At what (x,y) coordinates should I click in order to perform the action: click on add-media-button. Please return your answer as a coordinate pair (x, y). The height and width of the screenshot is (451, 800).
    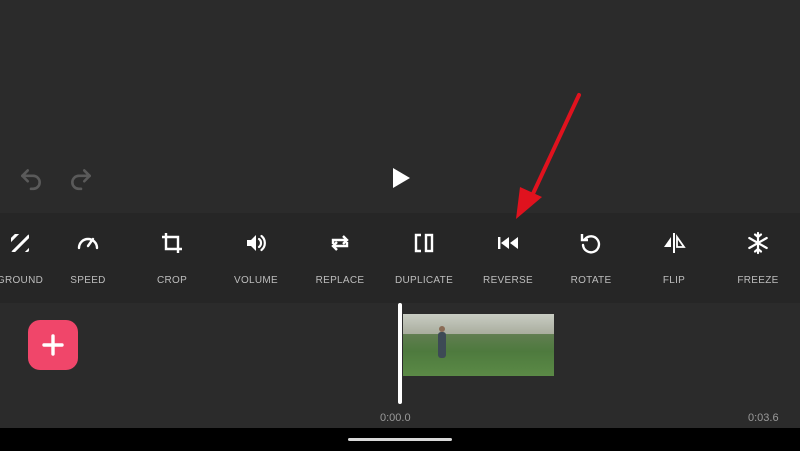
    Looking at the image, I should click on (53, 345).